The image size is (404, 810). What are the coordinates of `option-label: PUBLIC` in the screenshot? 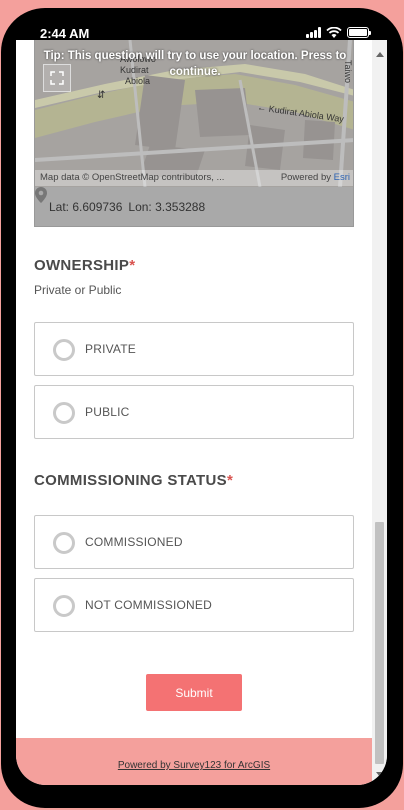 It's located at (107, 412).